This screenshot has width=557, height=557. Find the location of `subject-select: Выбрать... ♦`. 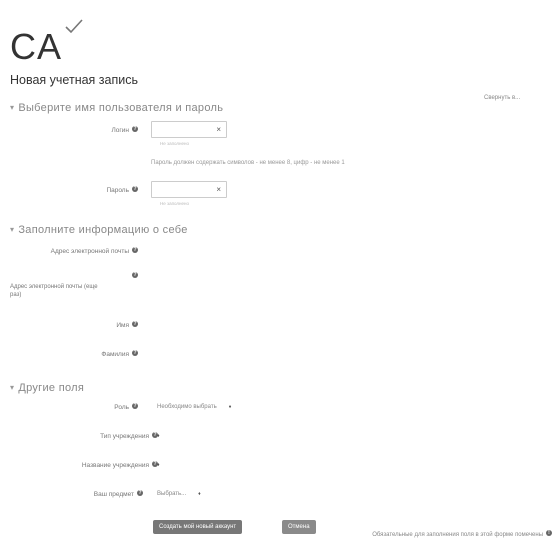

subject-select: Выбрать... ♦ is located at coordinates (179, 494).